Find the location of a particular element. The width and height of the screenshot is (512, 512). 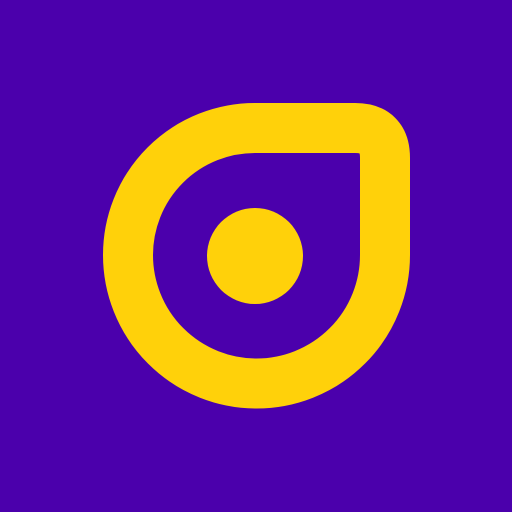

center-dot-icon is located at coordinates (255, 256).